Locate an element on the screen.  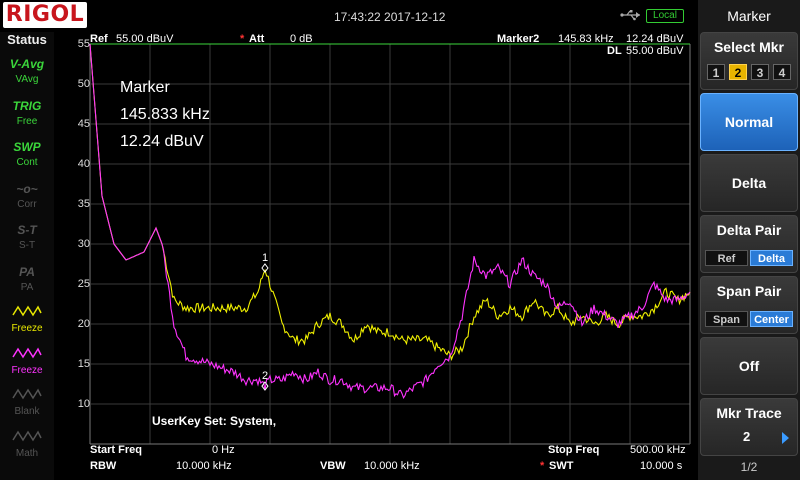
y-tick-label: 50 is located at coordinates (83, 84).